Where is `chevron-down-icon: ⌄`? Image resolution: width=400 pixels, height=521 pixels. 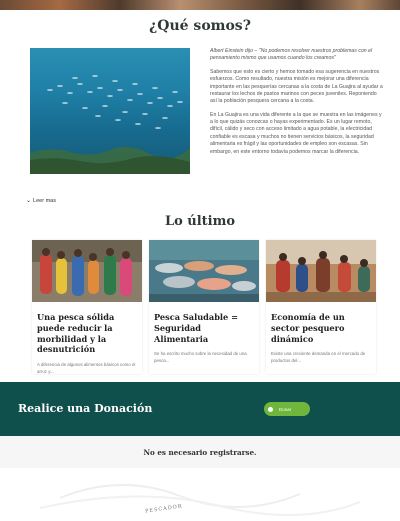
chevron-down-icon: ⌄ is located at coordinates (29, 201).